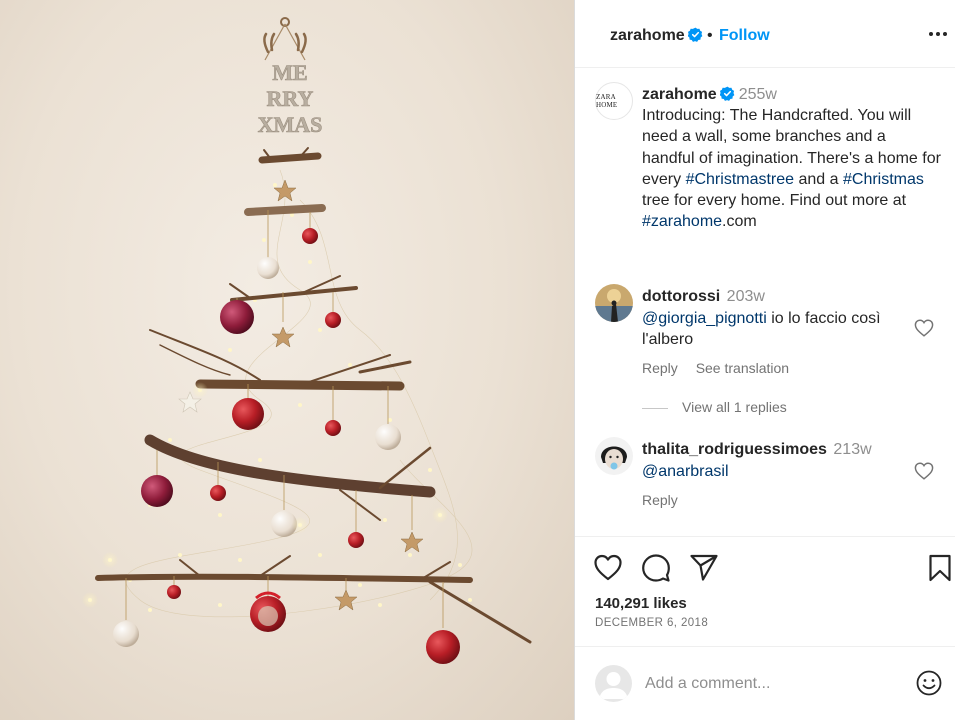 Image resolution: width=955 pixels, height=720 pixels. I want to click on caption-username: zarahome, so click(688, 94).